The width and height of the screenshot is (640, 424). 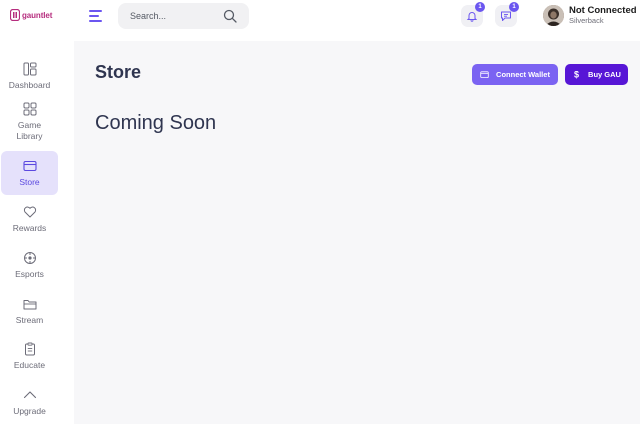 I want to click on heart-icon, so click(x=29, y=211).